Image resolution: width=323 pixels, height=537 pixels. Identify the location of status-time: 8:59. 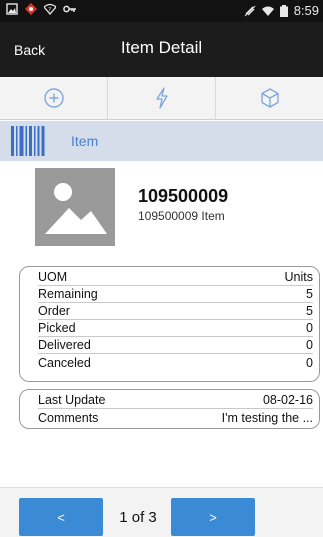
(306, 10).